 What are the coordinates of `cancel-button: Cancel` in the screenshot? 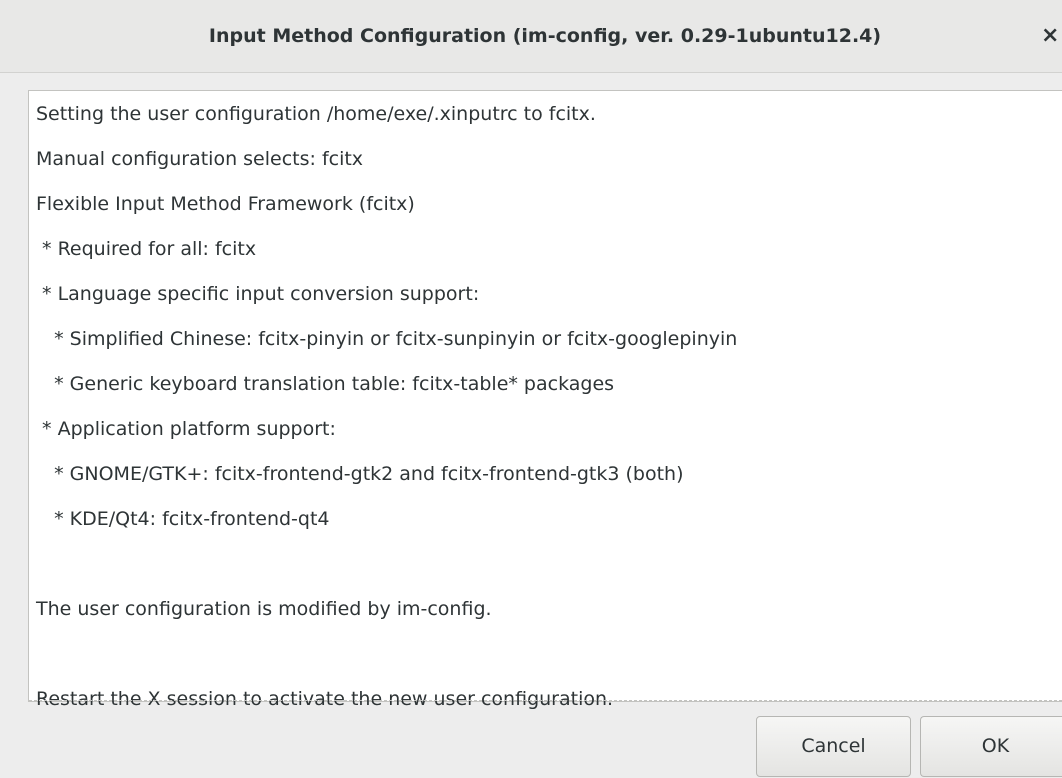 It's located at (833, 746).